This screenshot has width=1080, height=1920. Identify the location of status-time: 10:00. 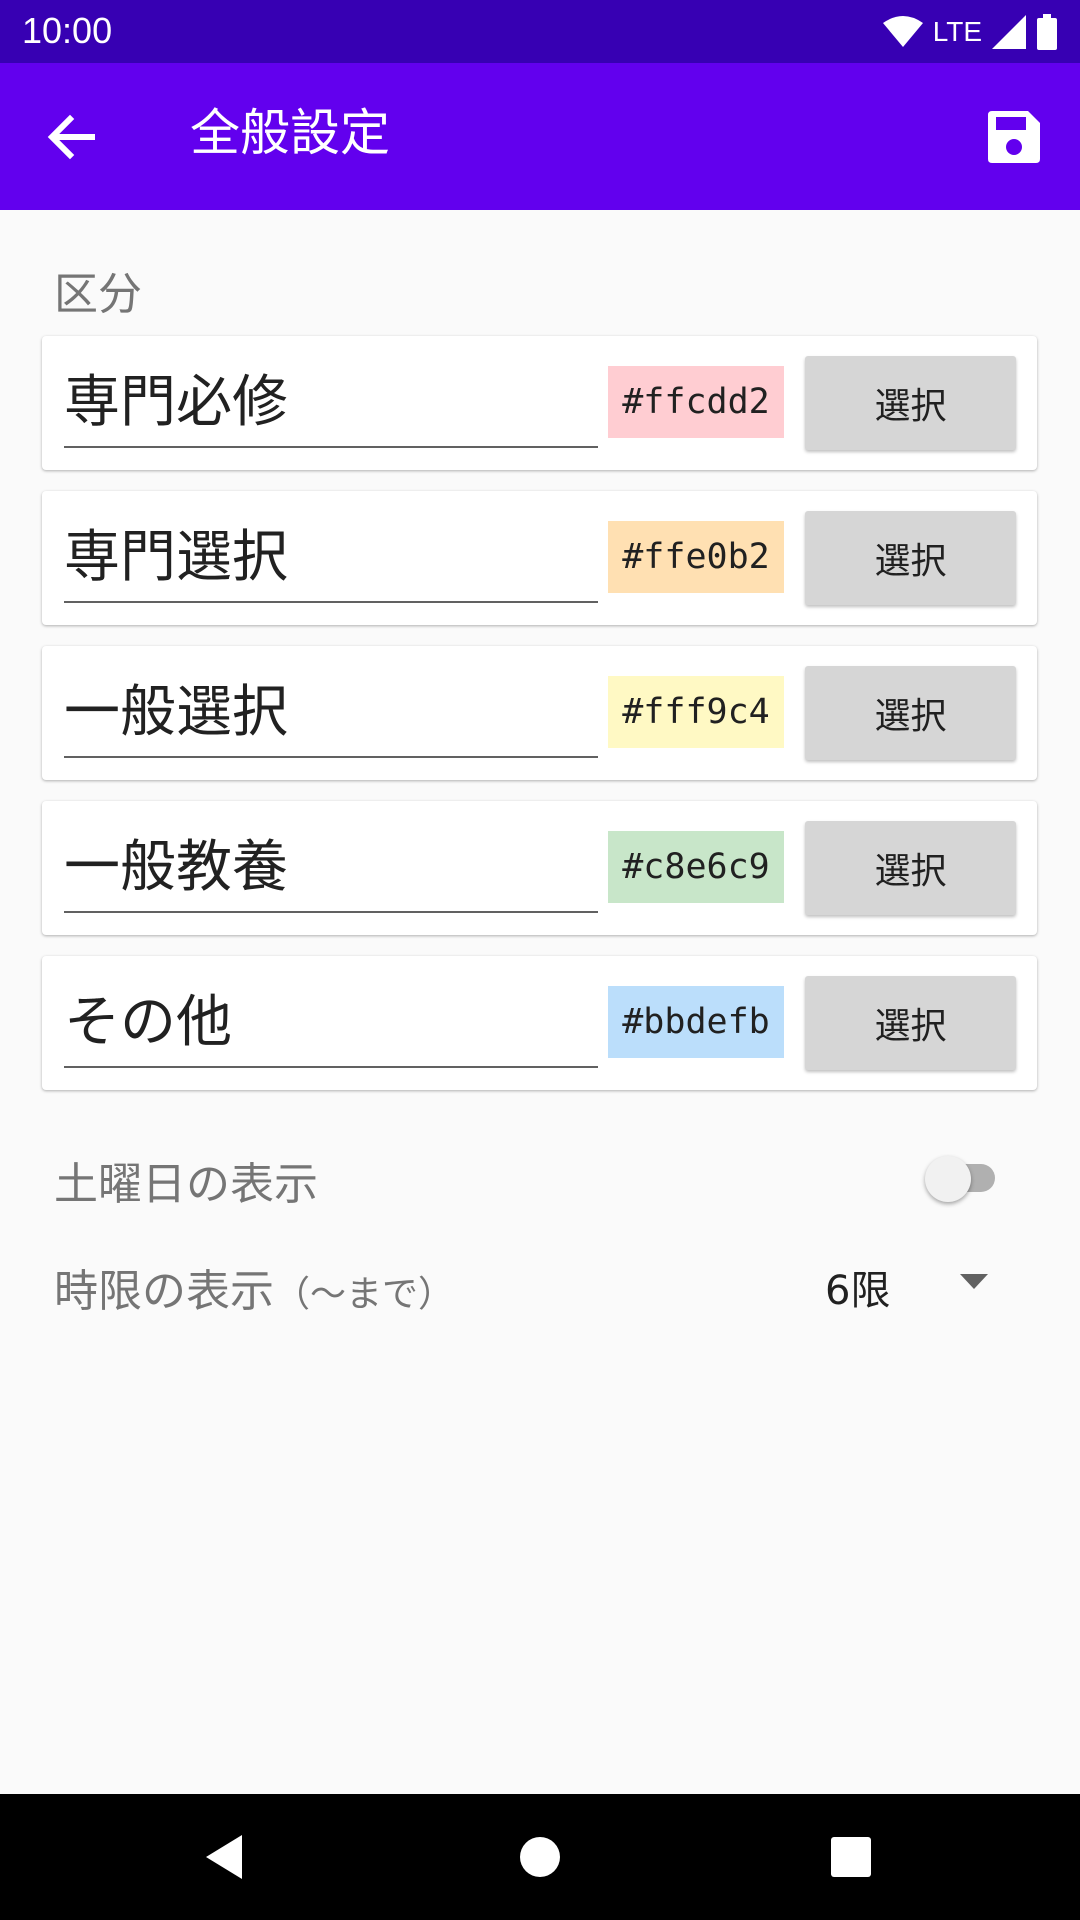
(67, 30).